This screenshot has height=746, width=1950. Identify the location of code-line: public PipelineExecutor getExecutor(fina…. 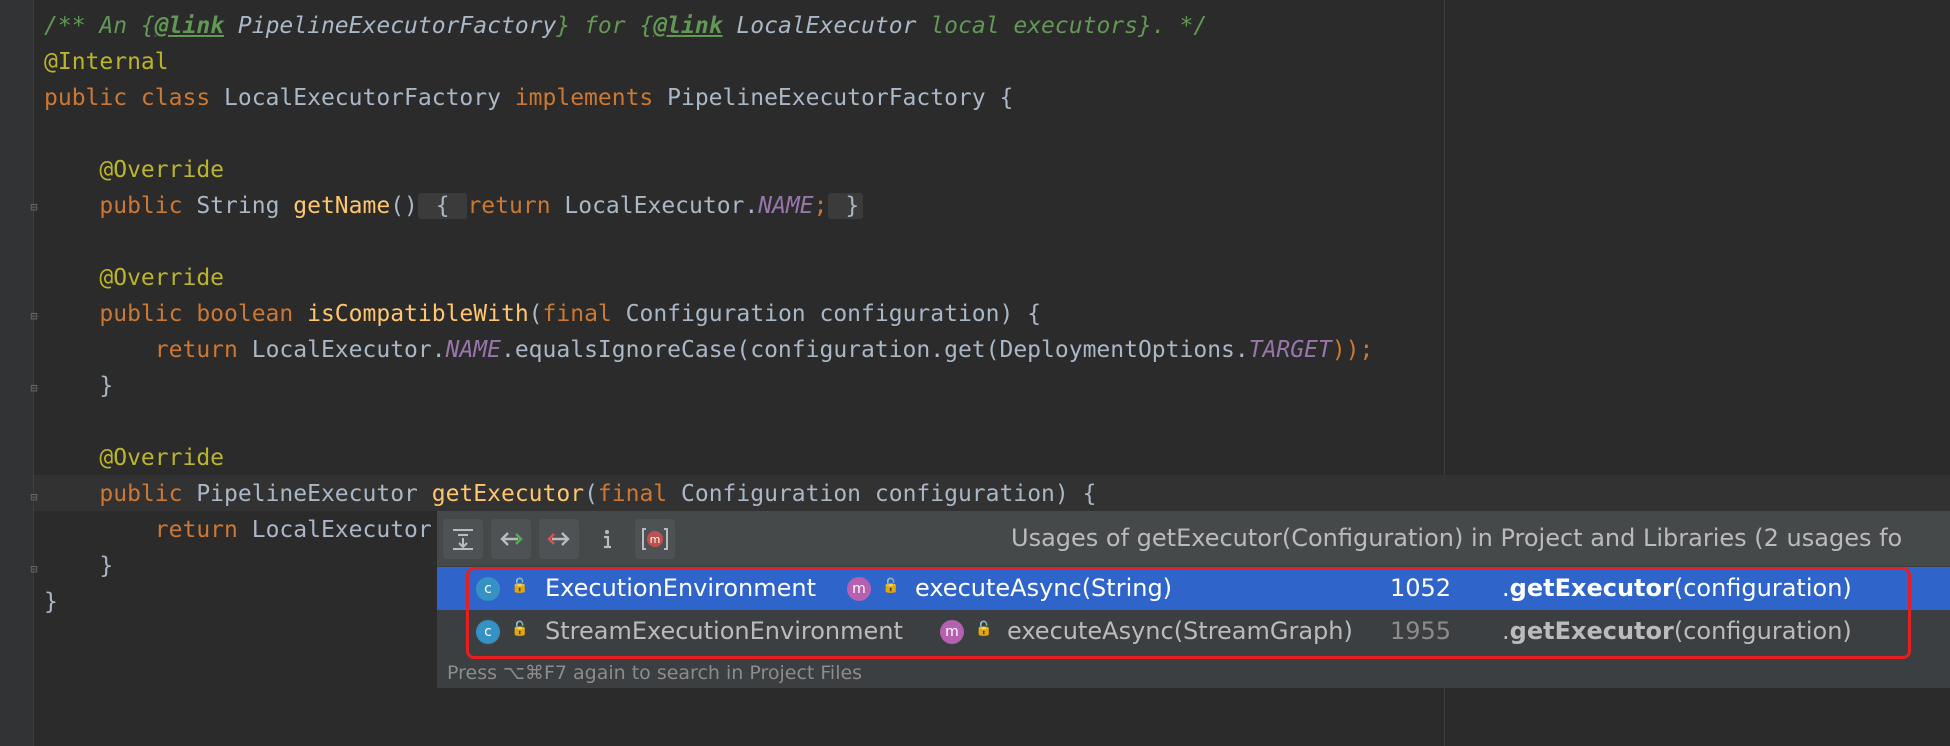
(708, 494).